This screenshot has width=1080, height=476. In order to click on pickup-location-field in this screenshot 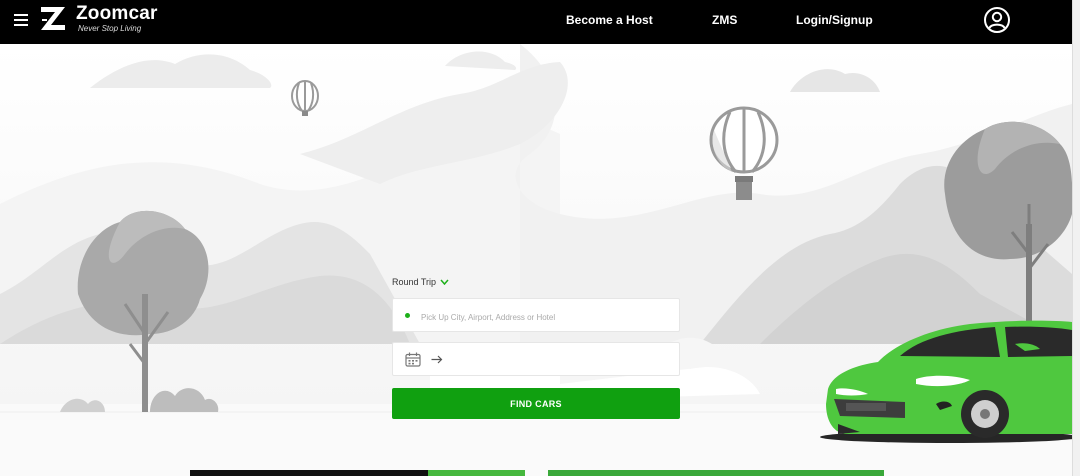, I will do `click(536, 315)`.